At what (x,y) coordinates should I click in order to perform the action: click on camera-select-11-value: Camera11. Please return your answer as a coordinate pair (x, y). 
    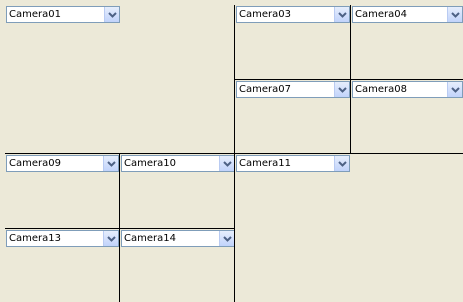
    Looking at the image, I should click on (265, 163).